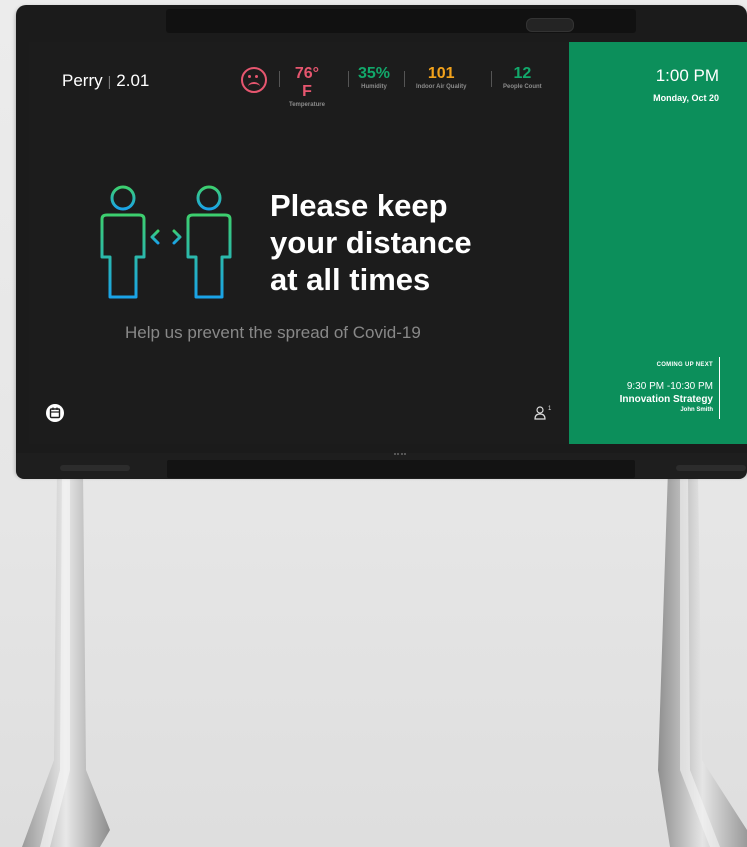 This screenshot has height=847, width=747. What do you see at coordinates (401, 21) in the screenshot?
I see `camera-bar` at bounding box center [401, 21].